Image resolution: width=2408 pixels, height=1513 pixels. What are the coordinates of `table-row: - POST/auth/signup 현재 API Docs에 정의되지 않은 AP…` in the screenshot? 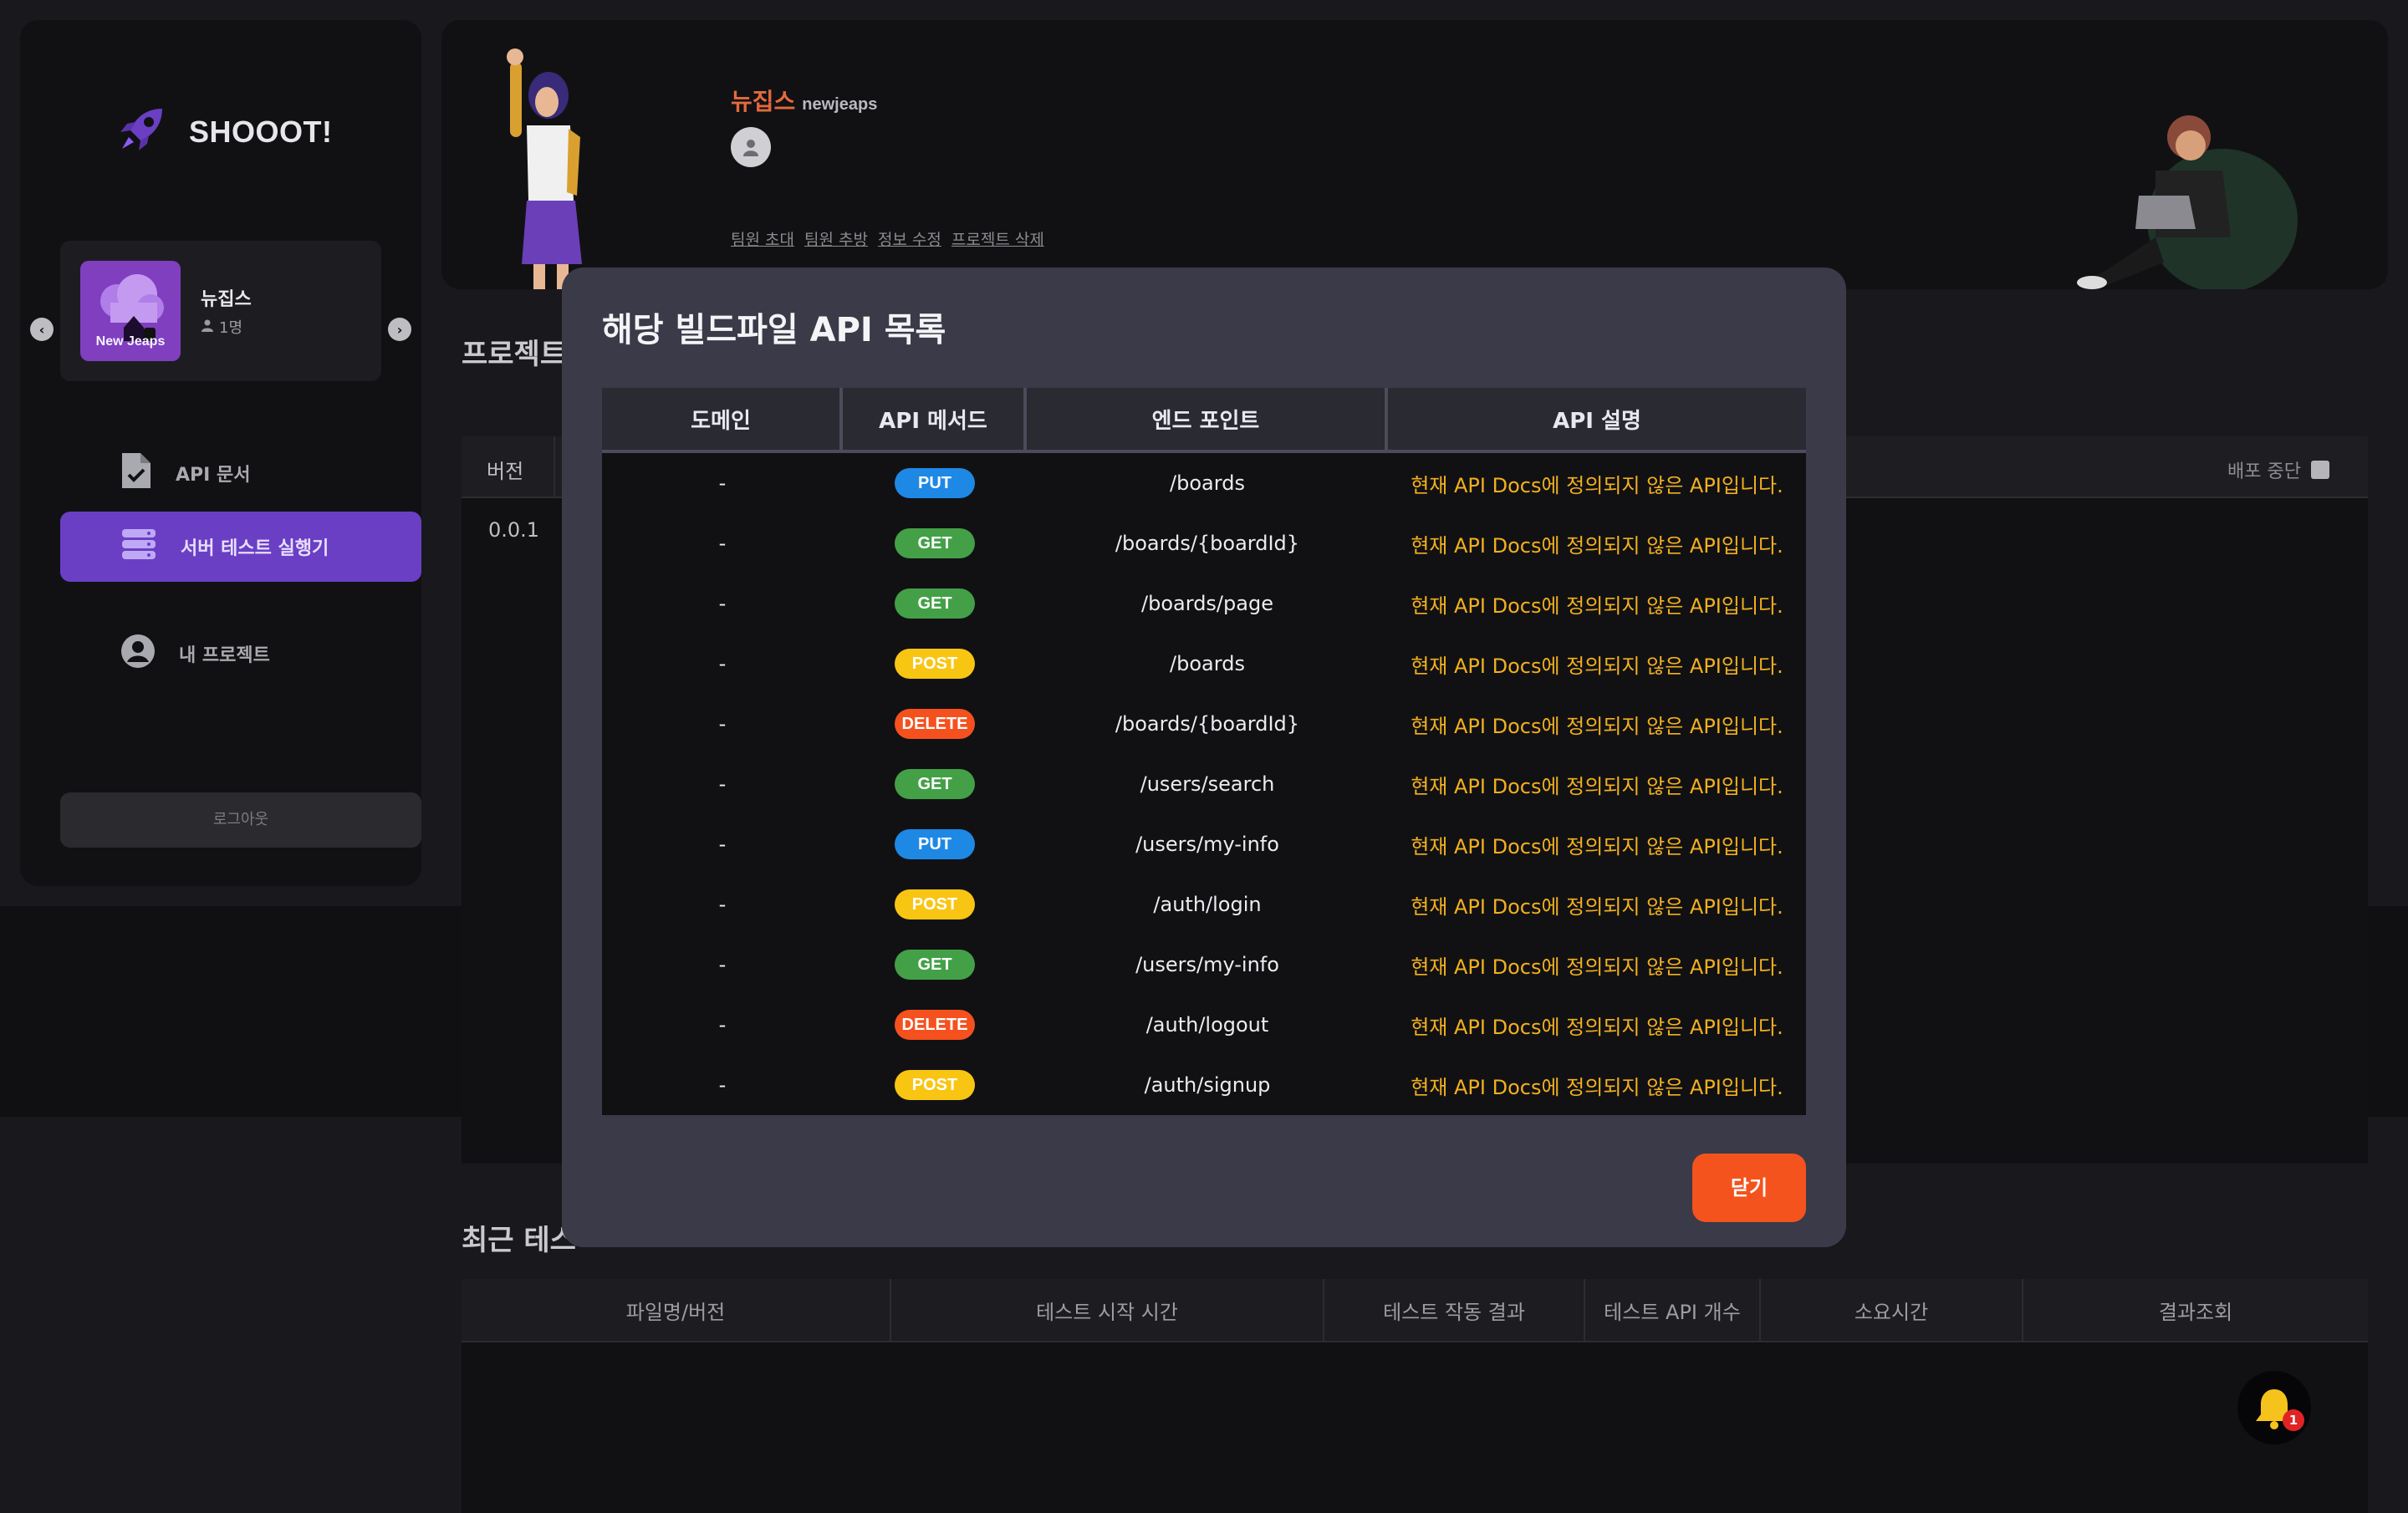 It's located at (1204, 1085).